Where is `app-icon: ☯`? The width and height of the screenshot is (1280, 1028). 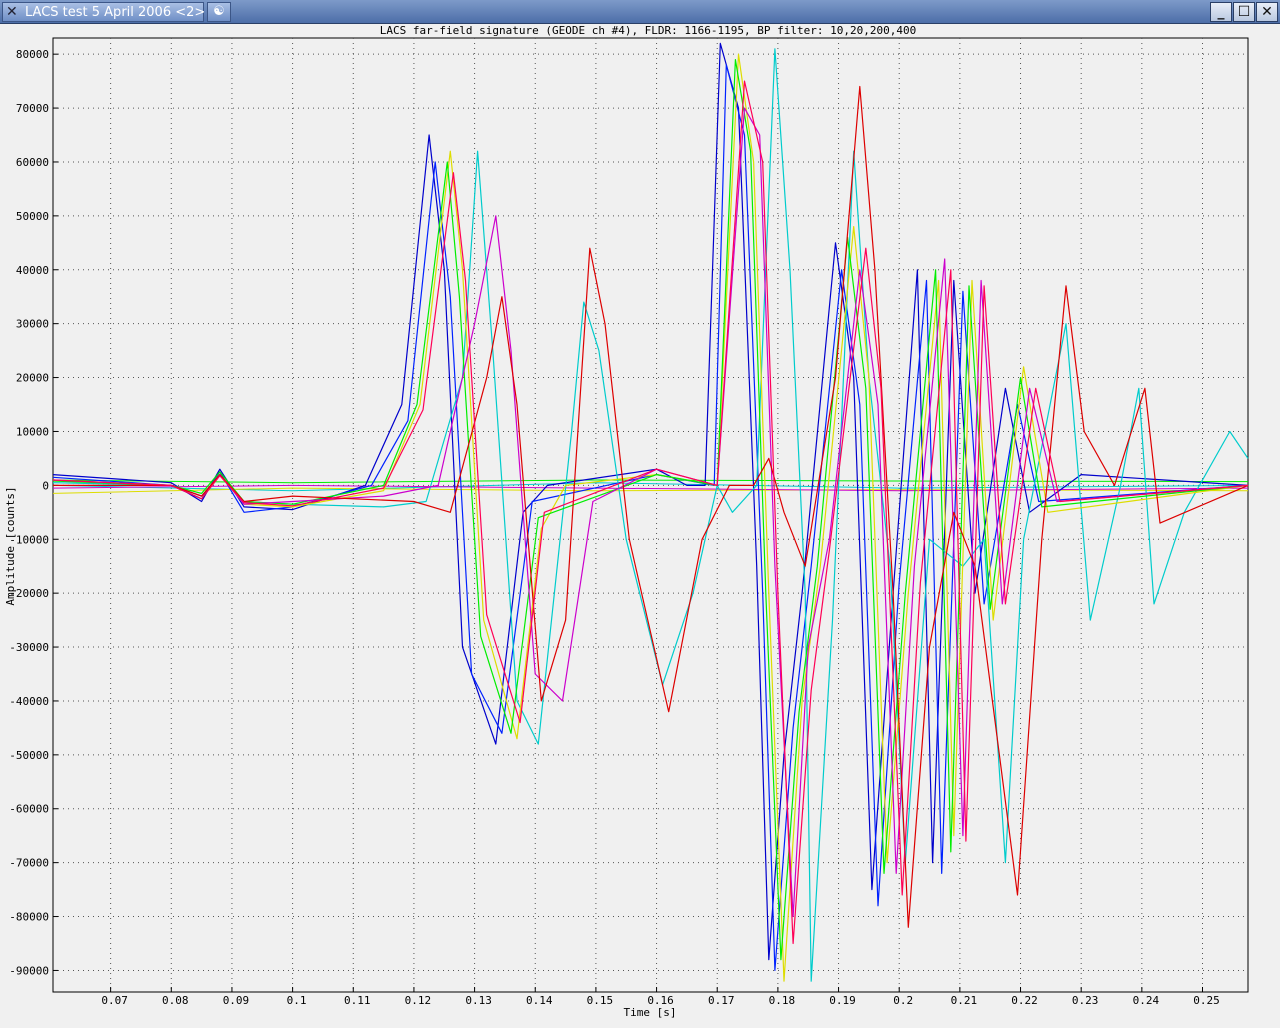 app-icon: ☯ is located at coordinates (219, 12).